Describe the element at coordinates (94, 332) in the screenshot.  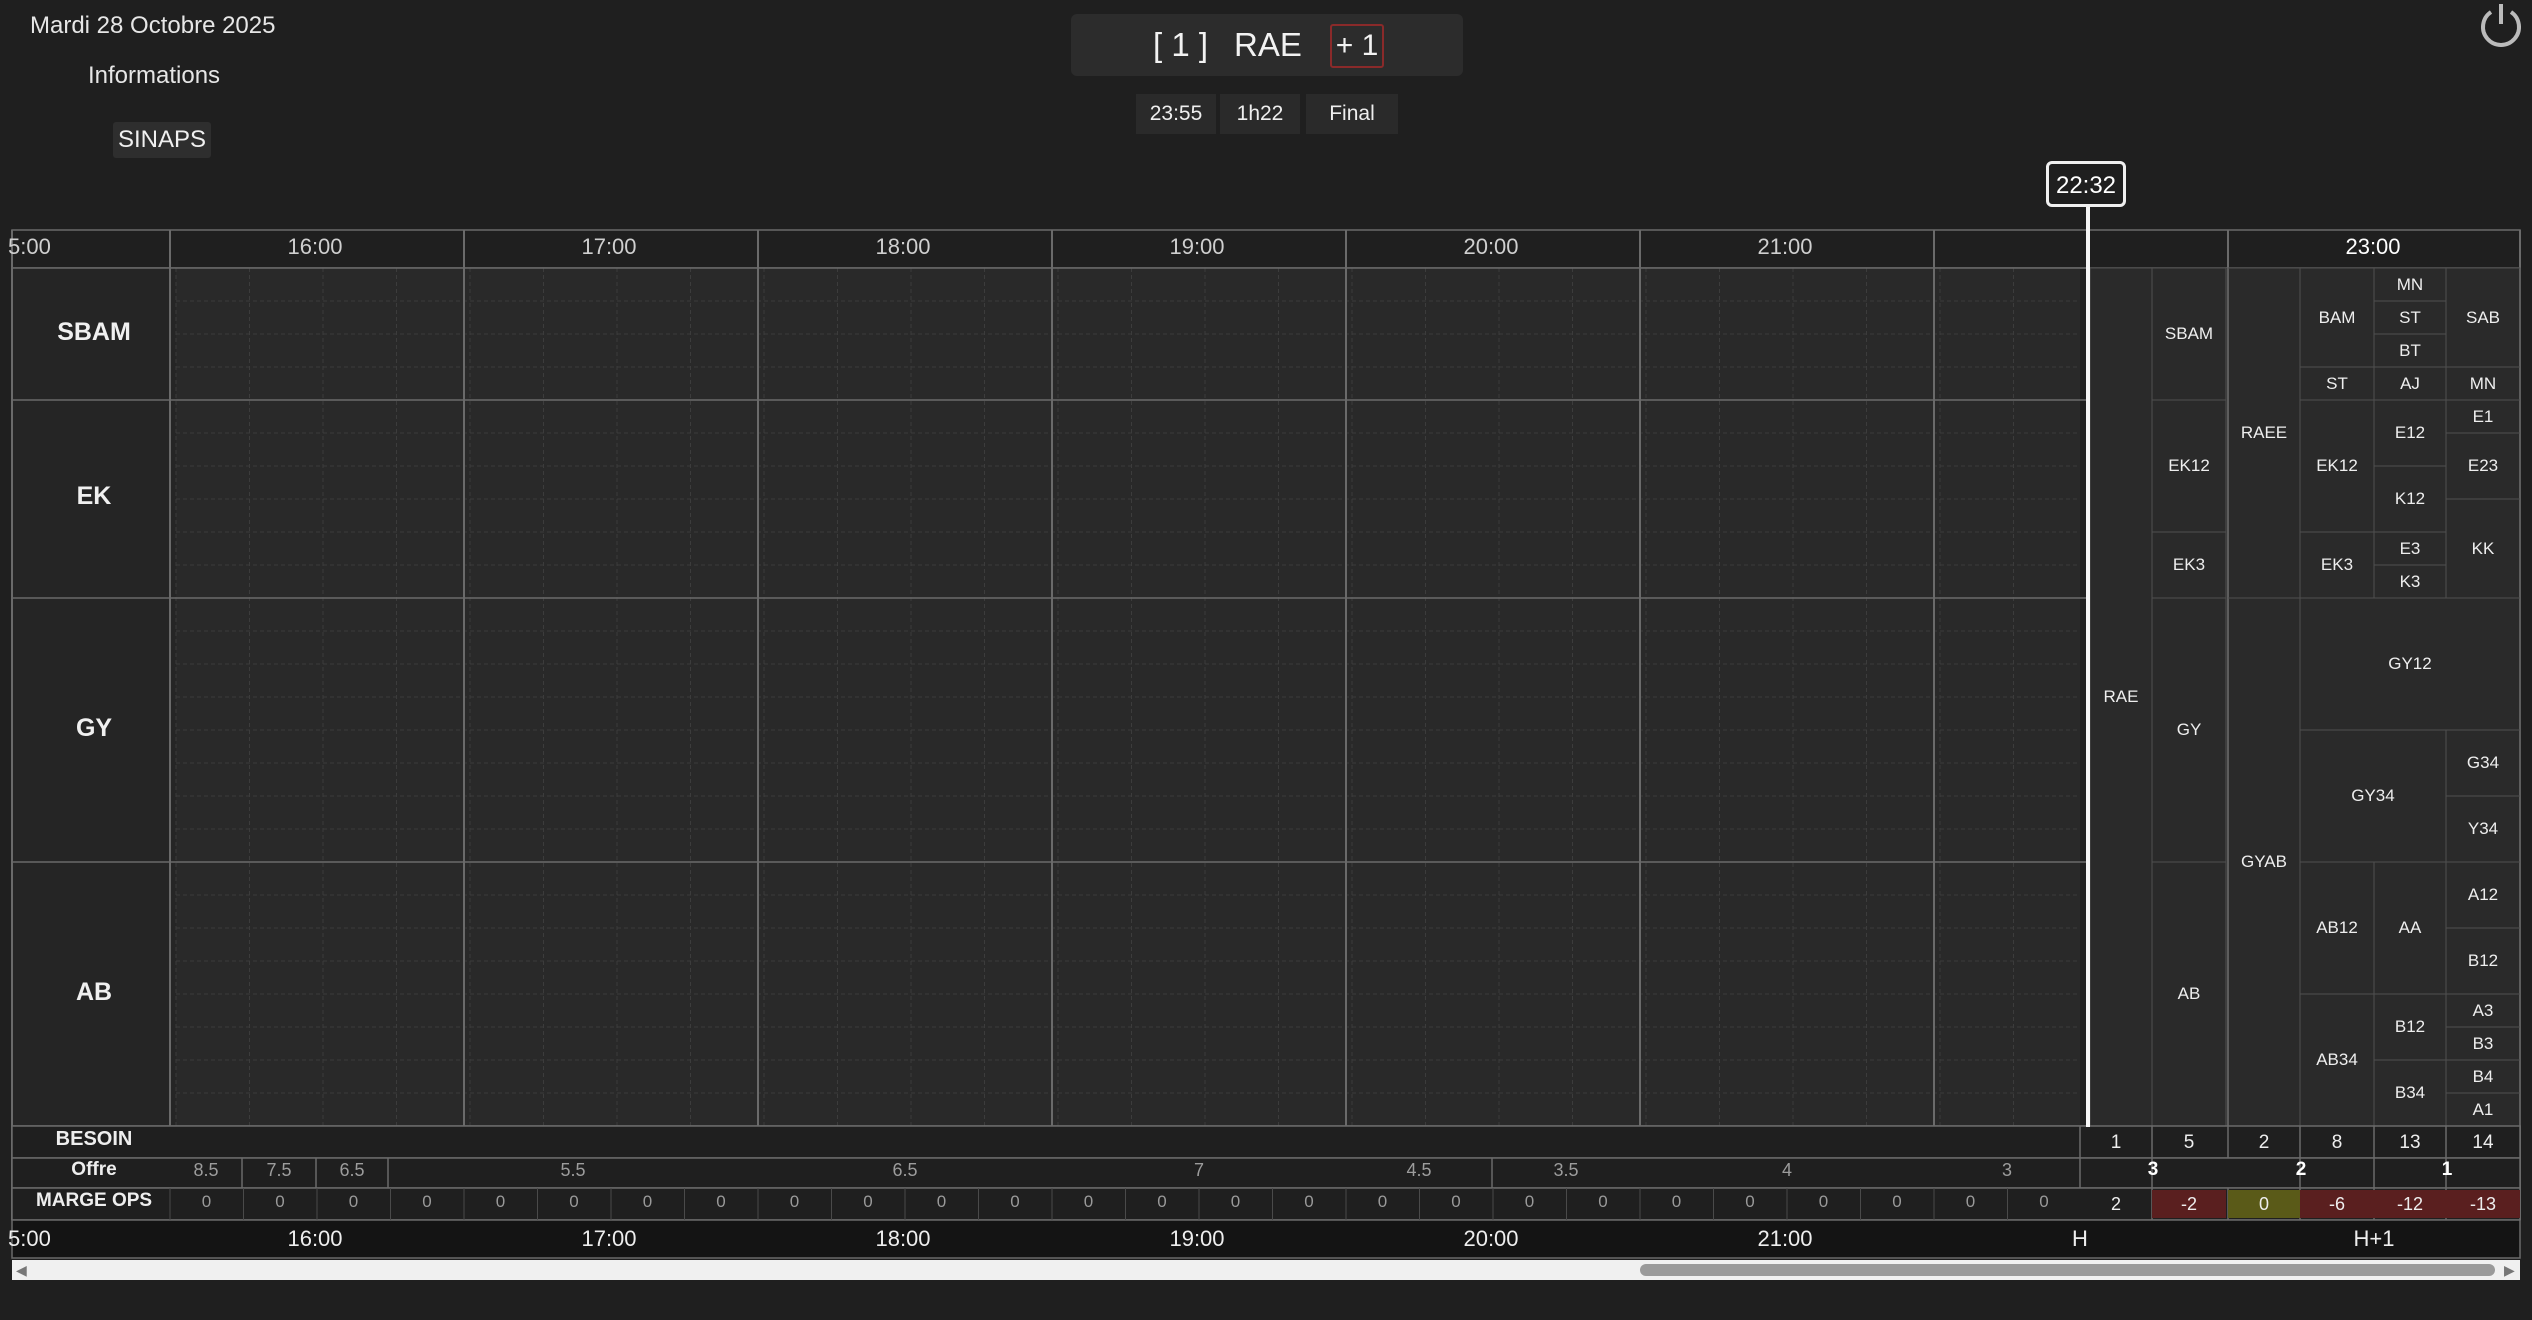
I see `row-label-sbam: SBAM` at that location.